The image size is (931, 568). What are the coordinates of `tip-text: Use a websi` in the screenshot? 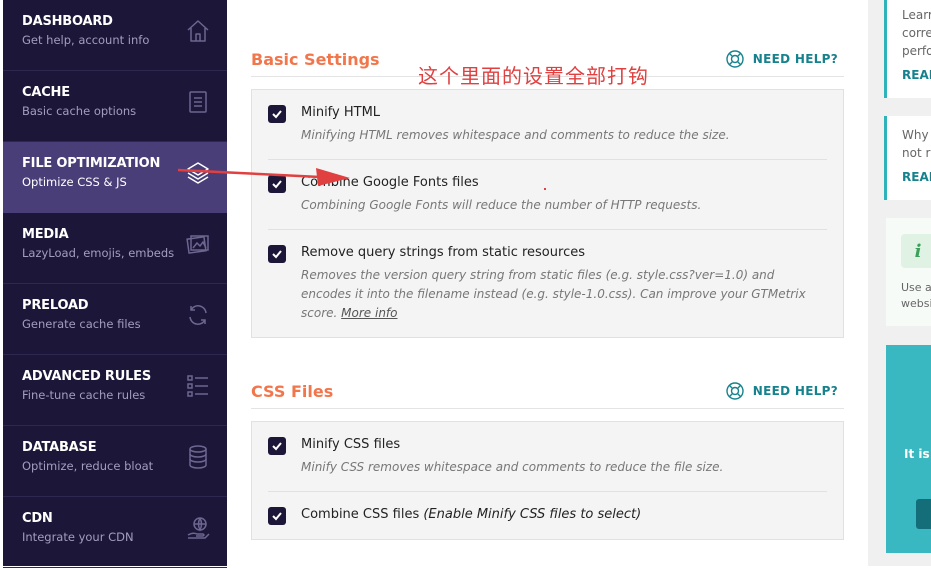 It's located at (916, 296).